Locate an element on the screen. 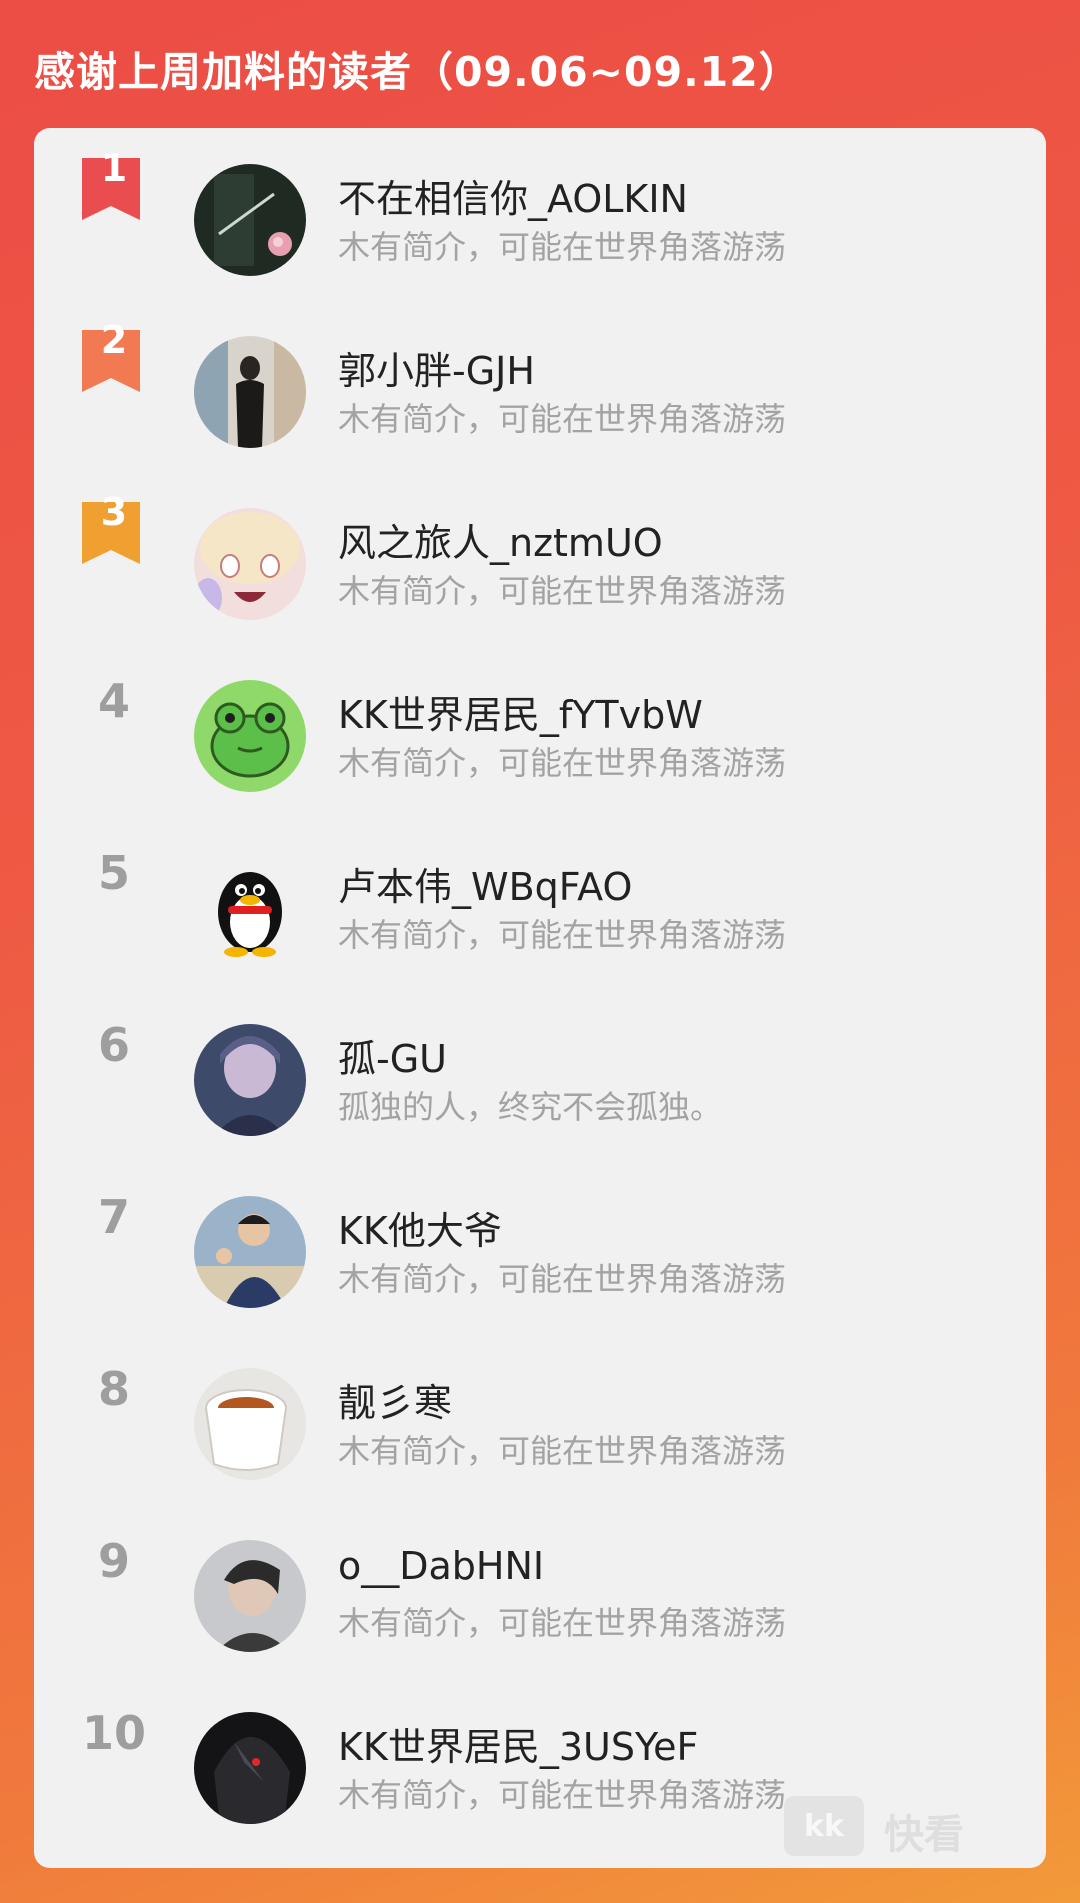 The image size is (1080, 1903). rank-number: 5 is located at coordinates (113, 873).